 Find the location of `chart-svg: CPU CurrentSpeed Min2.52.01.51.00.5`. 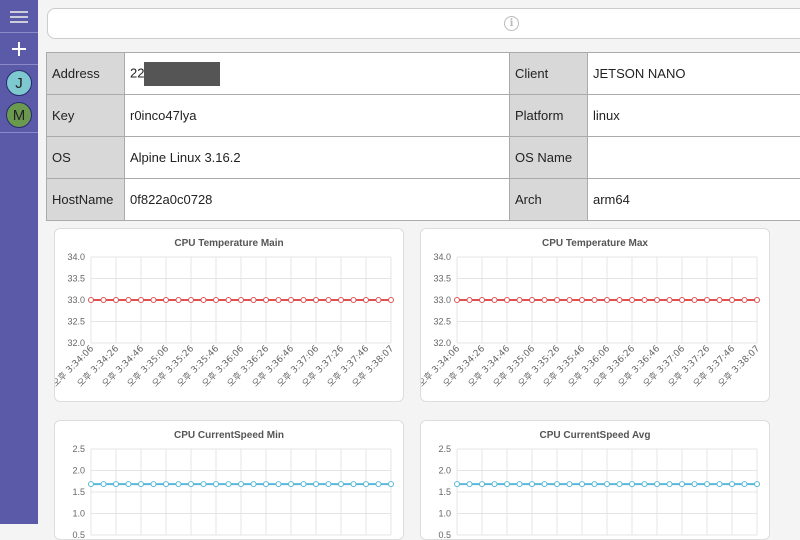

chart-svg: CPU CurrentSpeed Min2.52.01.51.00.5 is located at coordinates (229, 480).